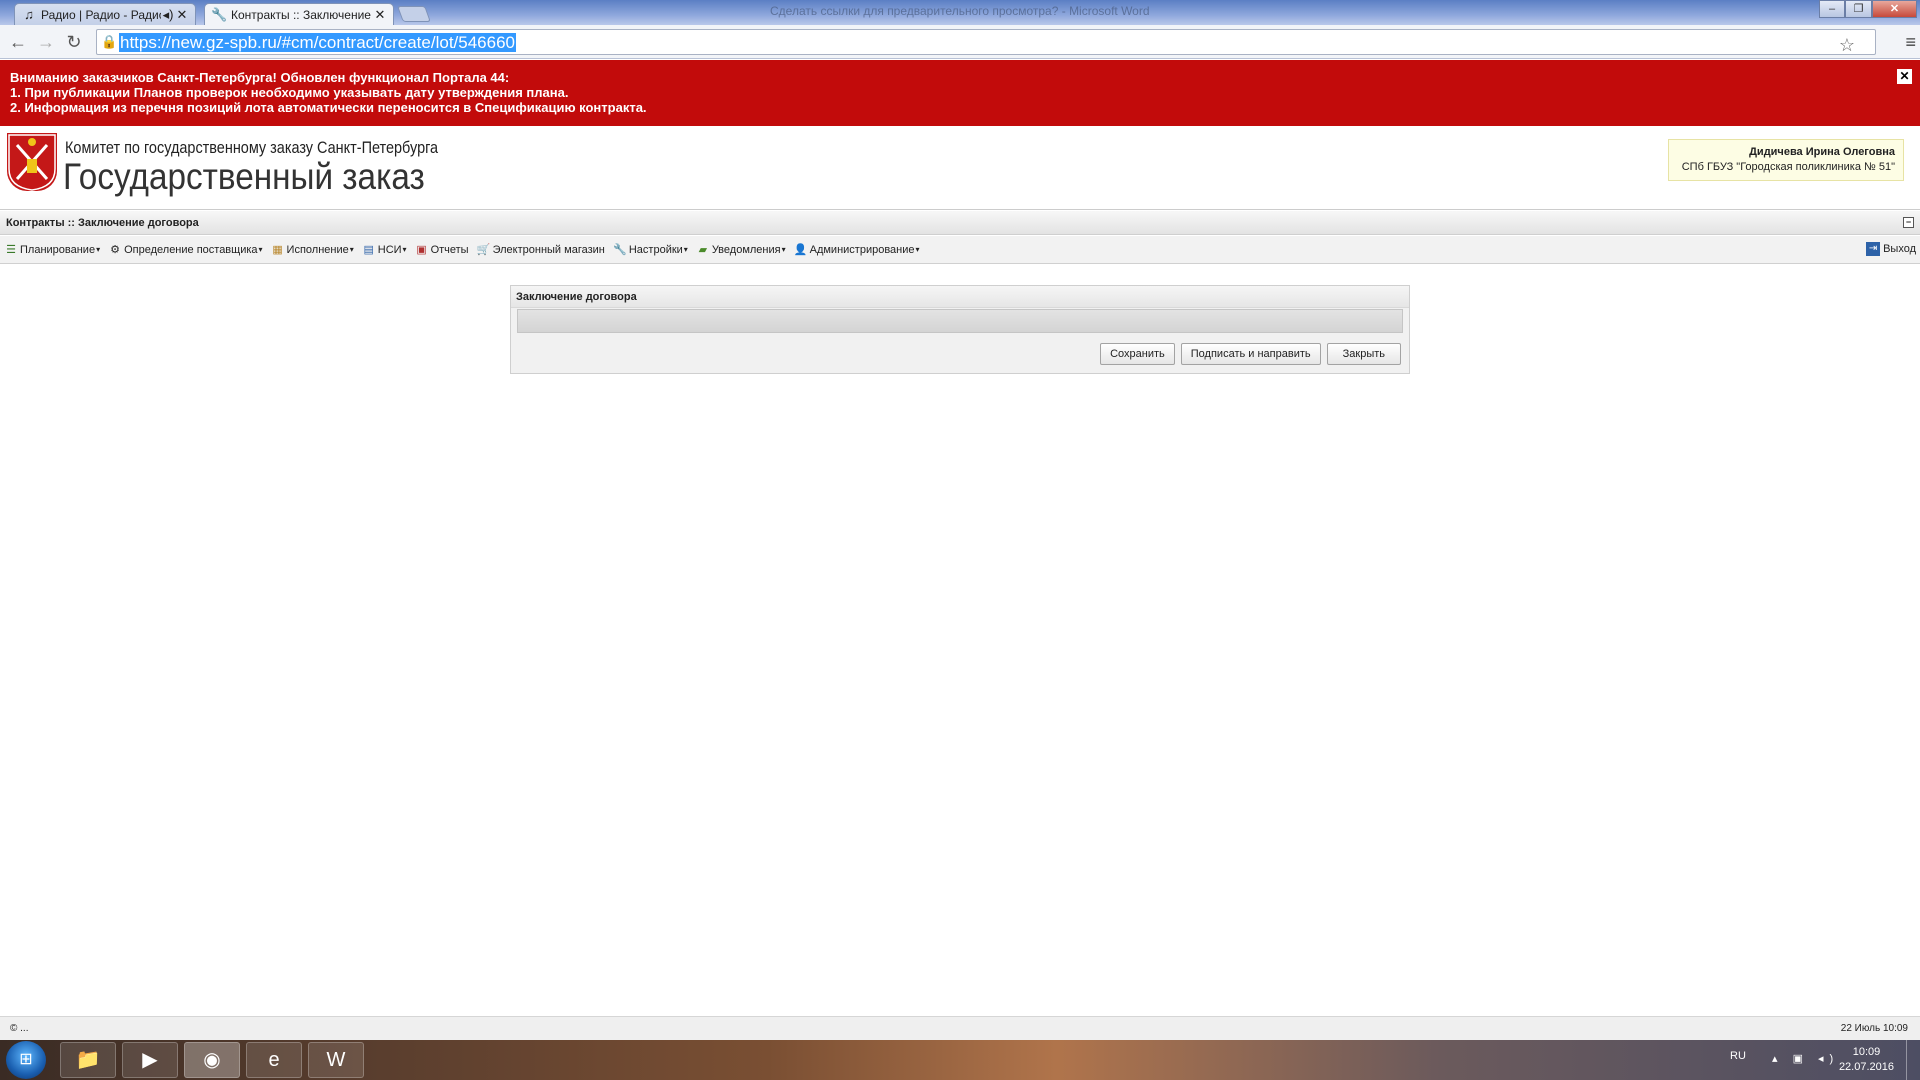 This screenshot has height=1080, width=1920. Describe the element at coordinates (1894, 9) in the screenshot. I see `window-close-button: ✕` at that location.